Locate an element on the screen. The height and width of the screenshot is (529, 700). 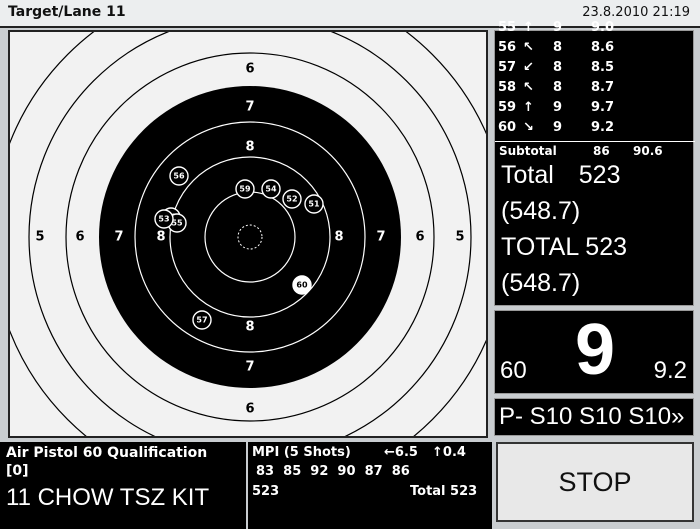
shot-decimal: 8.6 is located at coordinates (603, 47).